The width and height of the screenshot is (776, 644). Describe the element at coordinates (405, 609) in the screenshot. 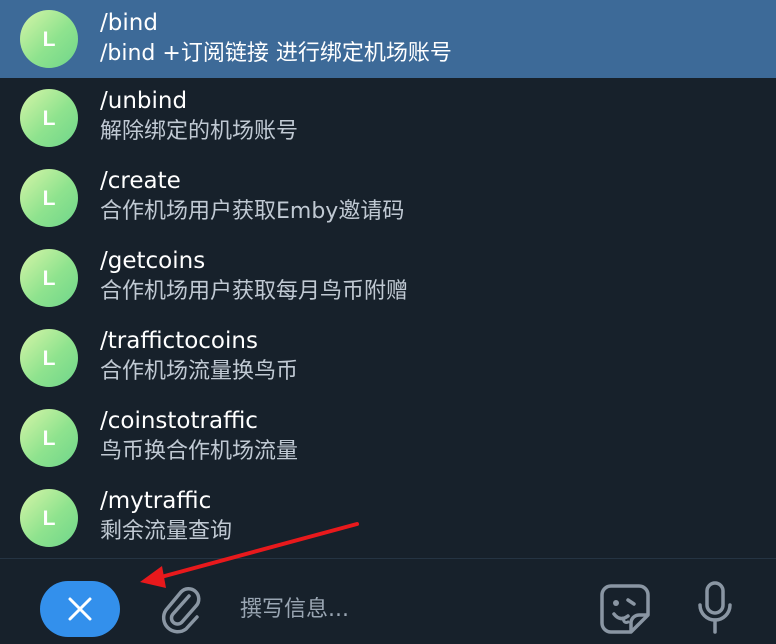

I see `message-input` at that location.